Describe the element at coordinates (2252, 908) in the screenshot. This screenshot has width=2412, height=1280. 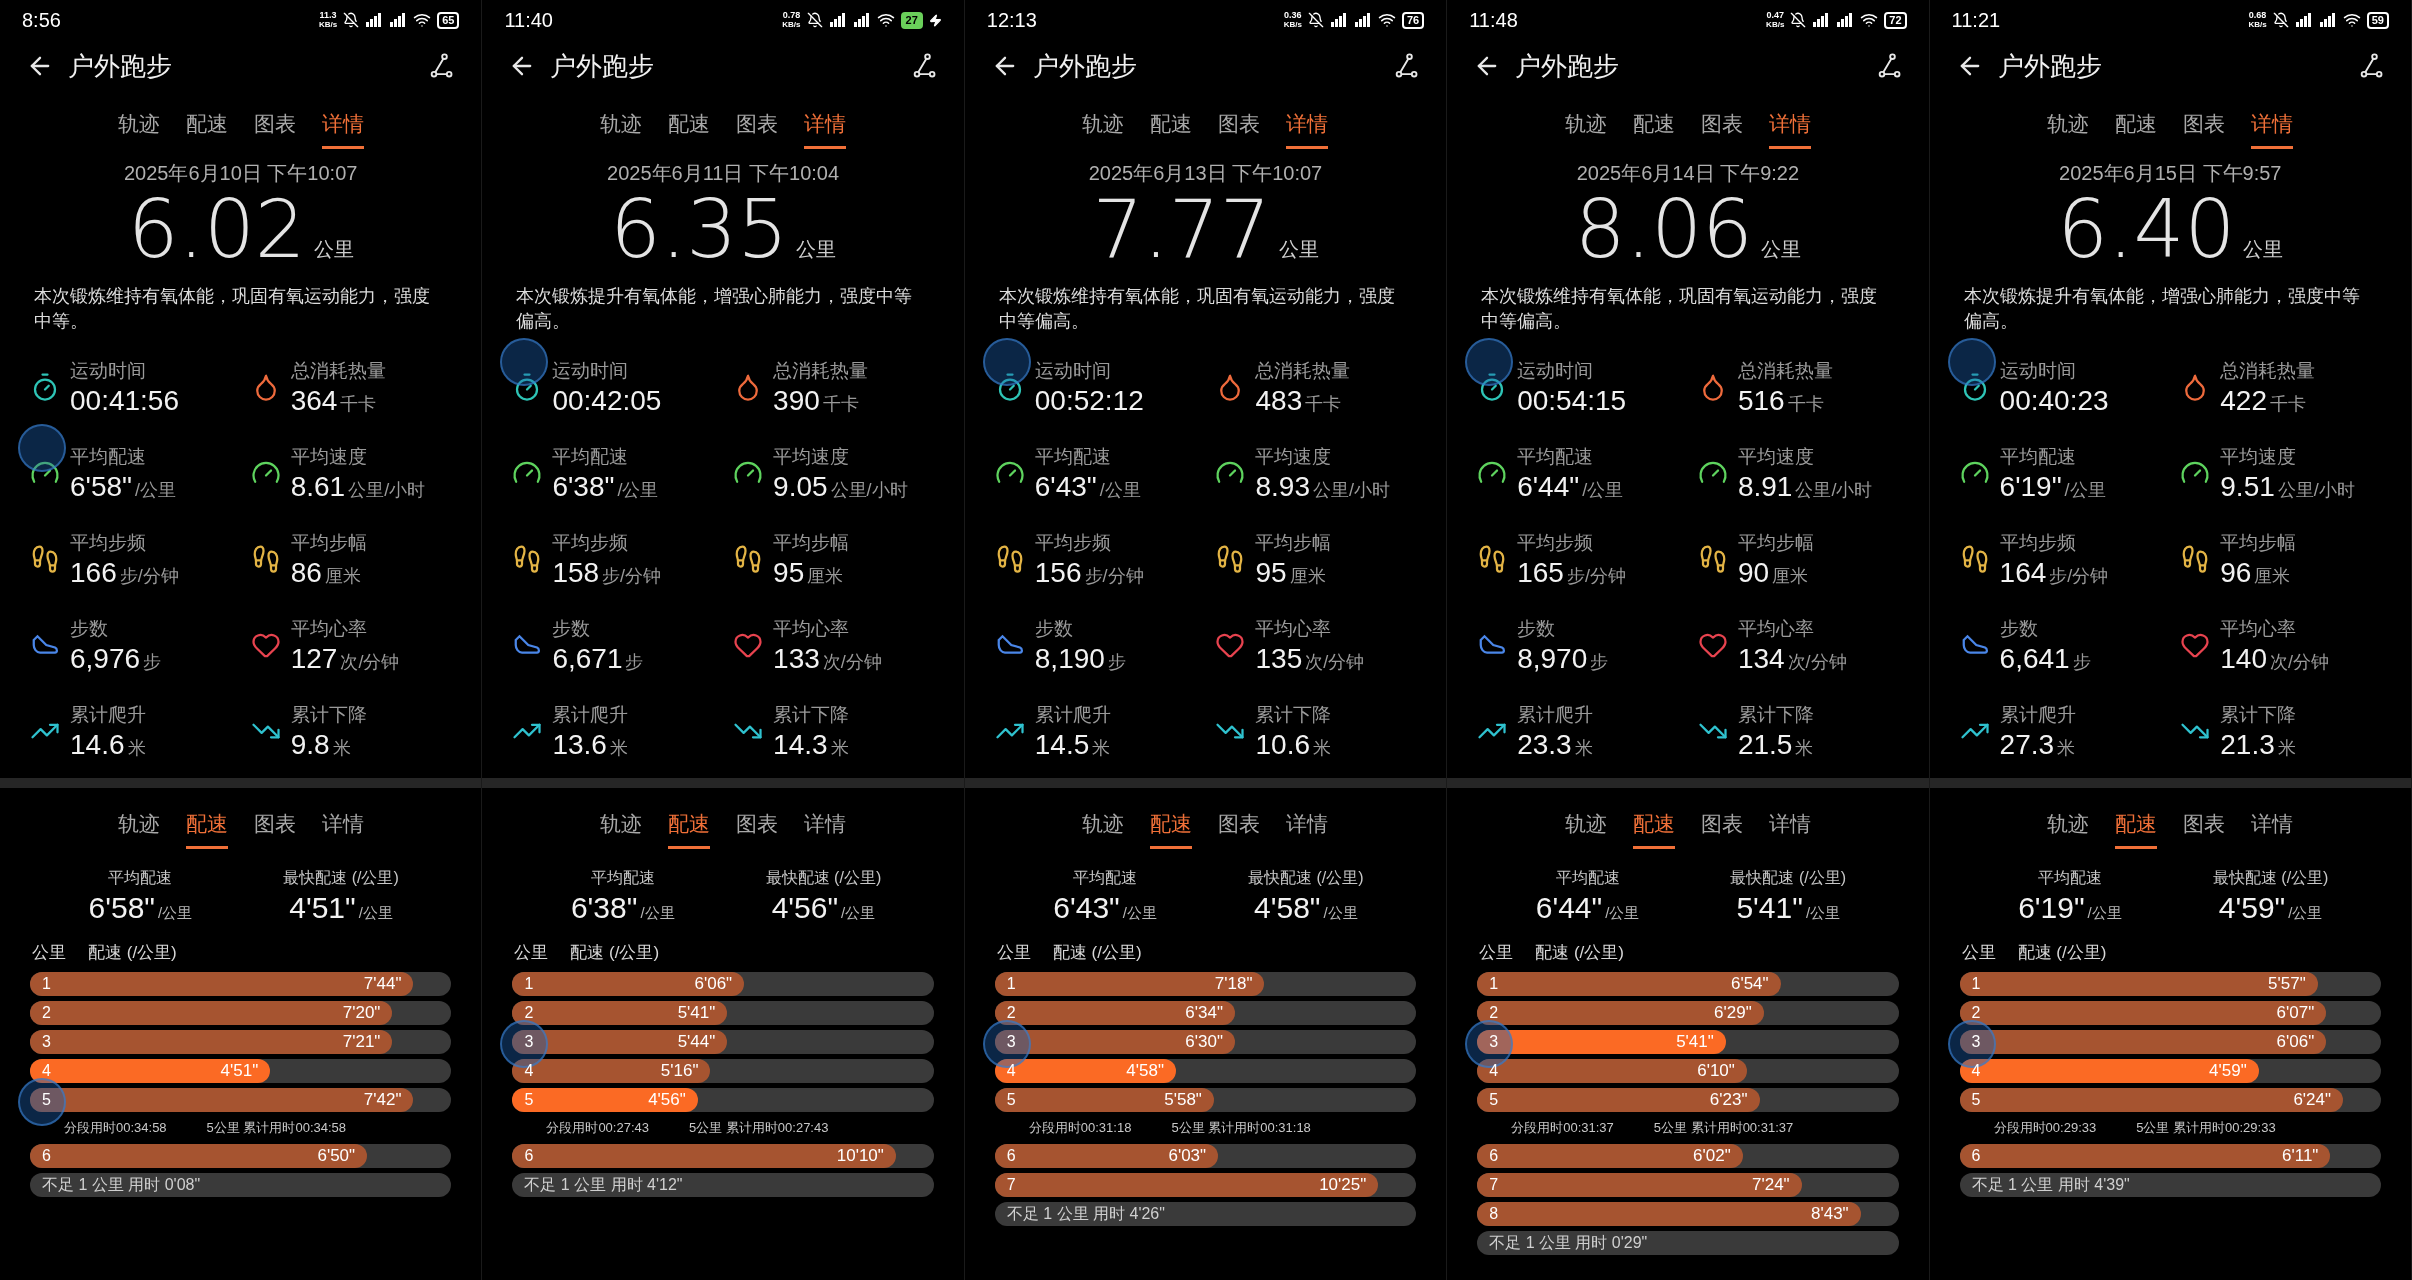
I see `pace-summary-value: 4'59"` at that location.